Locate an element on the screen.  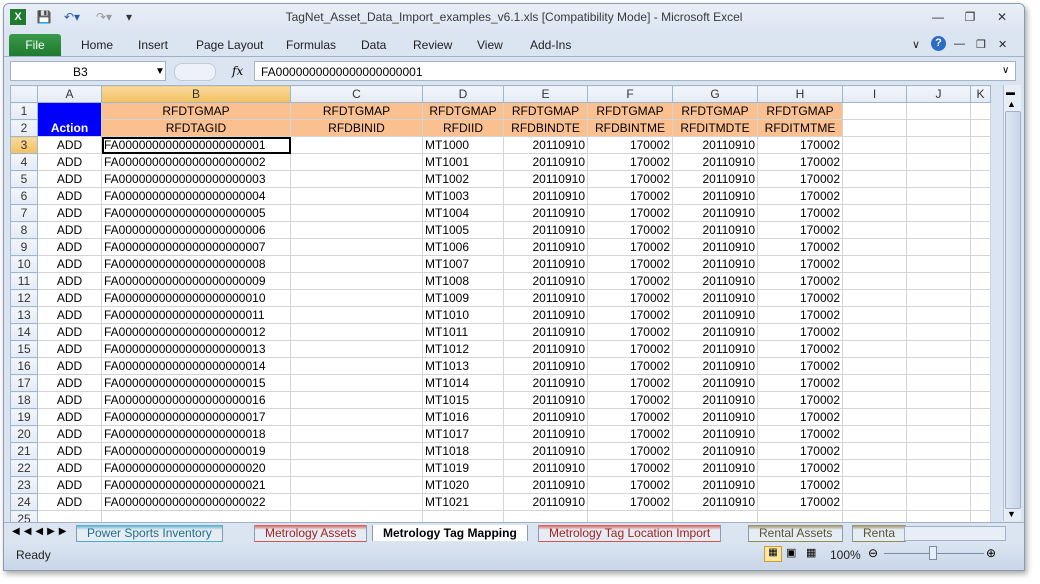
cell: MT1009 is located at coordinates (463, 298).